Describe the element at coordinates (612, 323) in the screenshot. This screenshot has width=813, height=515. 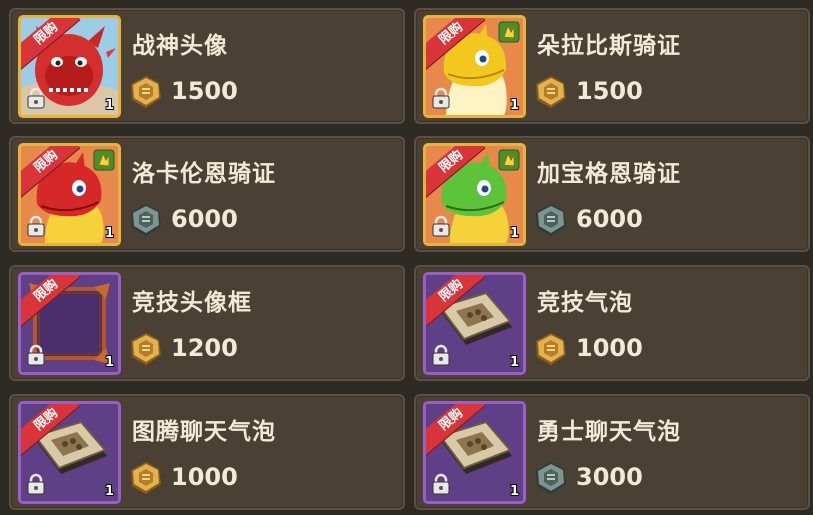
I see `shop-item-card: 限购 1 竞技气泡 1000` at that location.